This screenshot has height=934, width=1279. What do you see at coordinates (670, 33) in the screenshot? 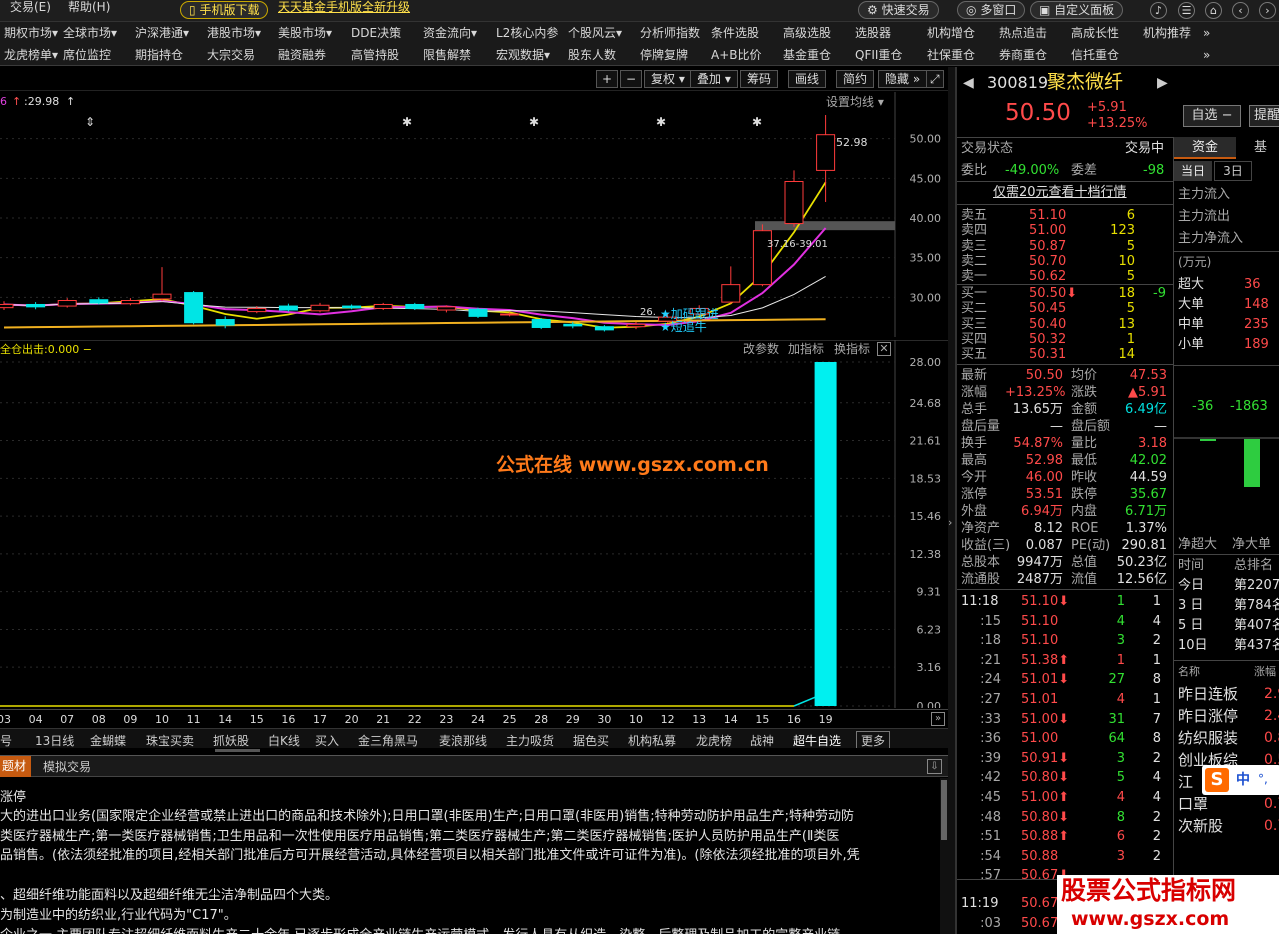
I see `menu1-item-9: 分析师指数` at bounding box center [670, 33].